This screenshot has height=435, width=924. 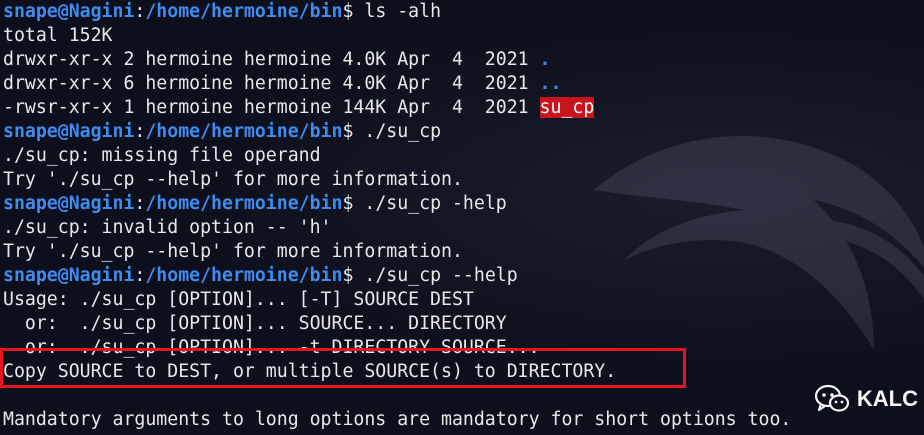 I want to click on wechat-icon, so click(x=831, y=398).